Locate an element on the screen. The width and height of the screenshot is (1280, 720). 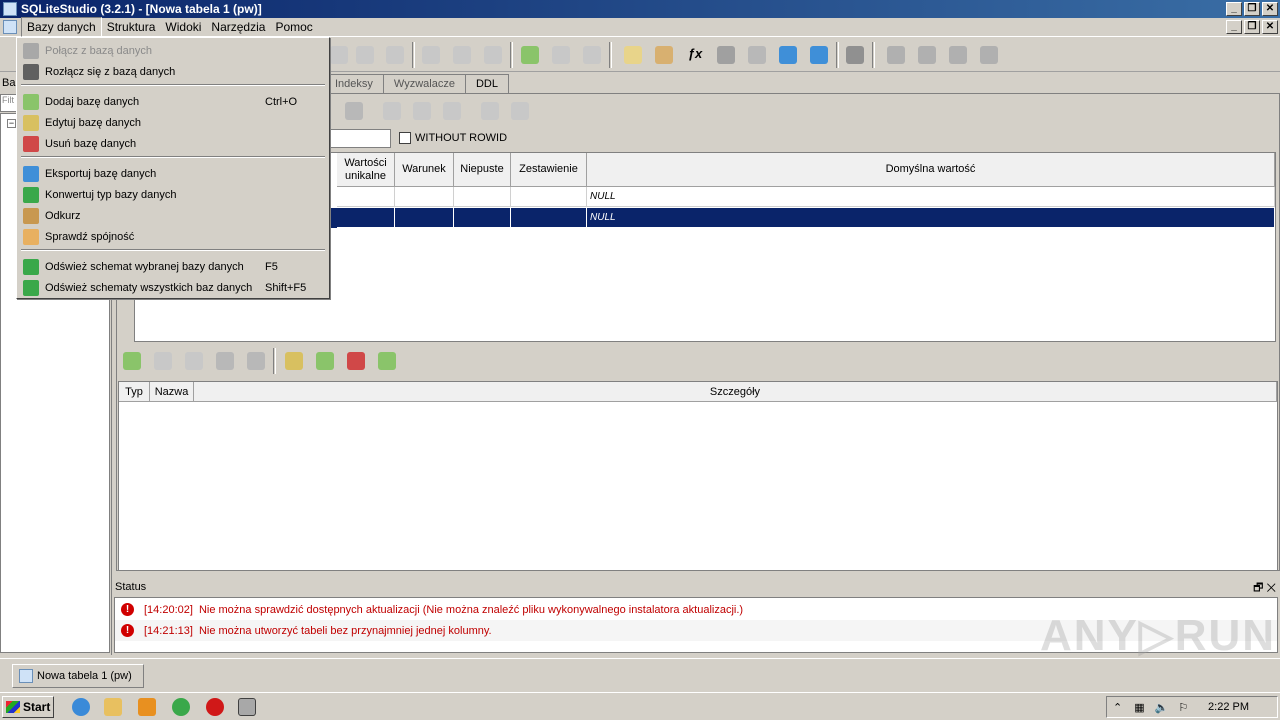
import-icon is located at coordinates (788, 55).